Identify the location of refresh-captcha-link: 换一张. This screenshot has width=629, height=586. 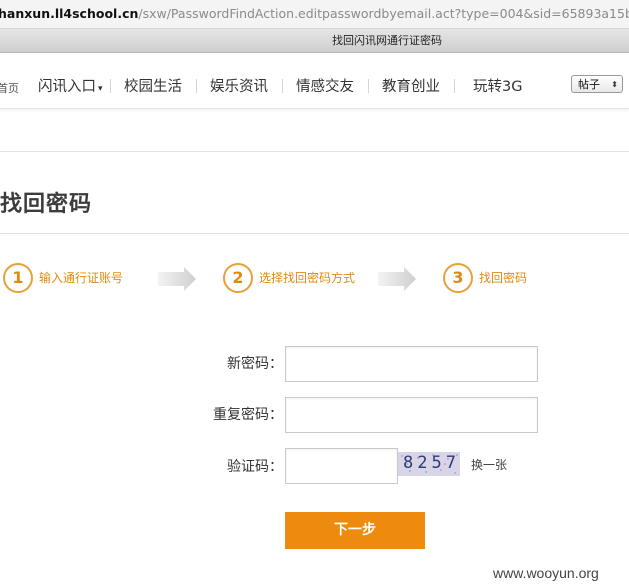
(489, 464).